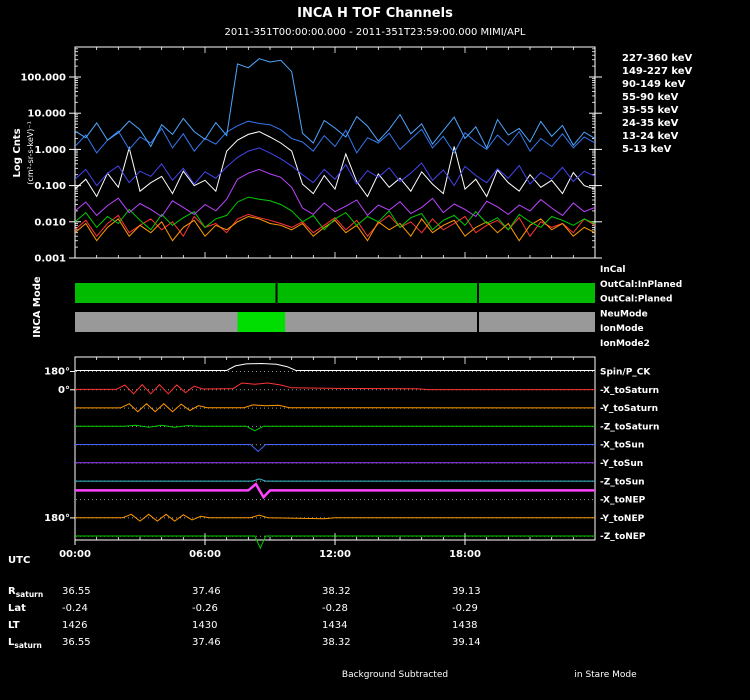 This screenshot has height=700, width=750. Describe the element at coordinates (622, 482) in the screenshot. I see `attitude-legend-item: -Z_toSun` at that location.